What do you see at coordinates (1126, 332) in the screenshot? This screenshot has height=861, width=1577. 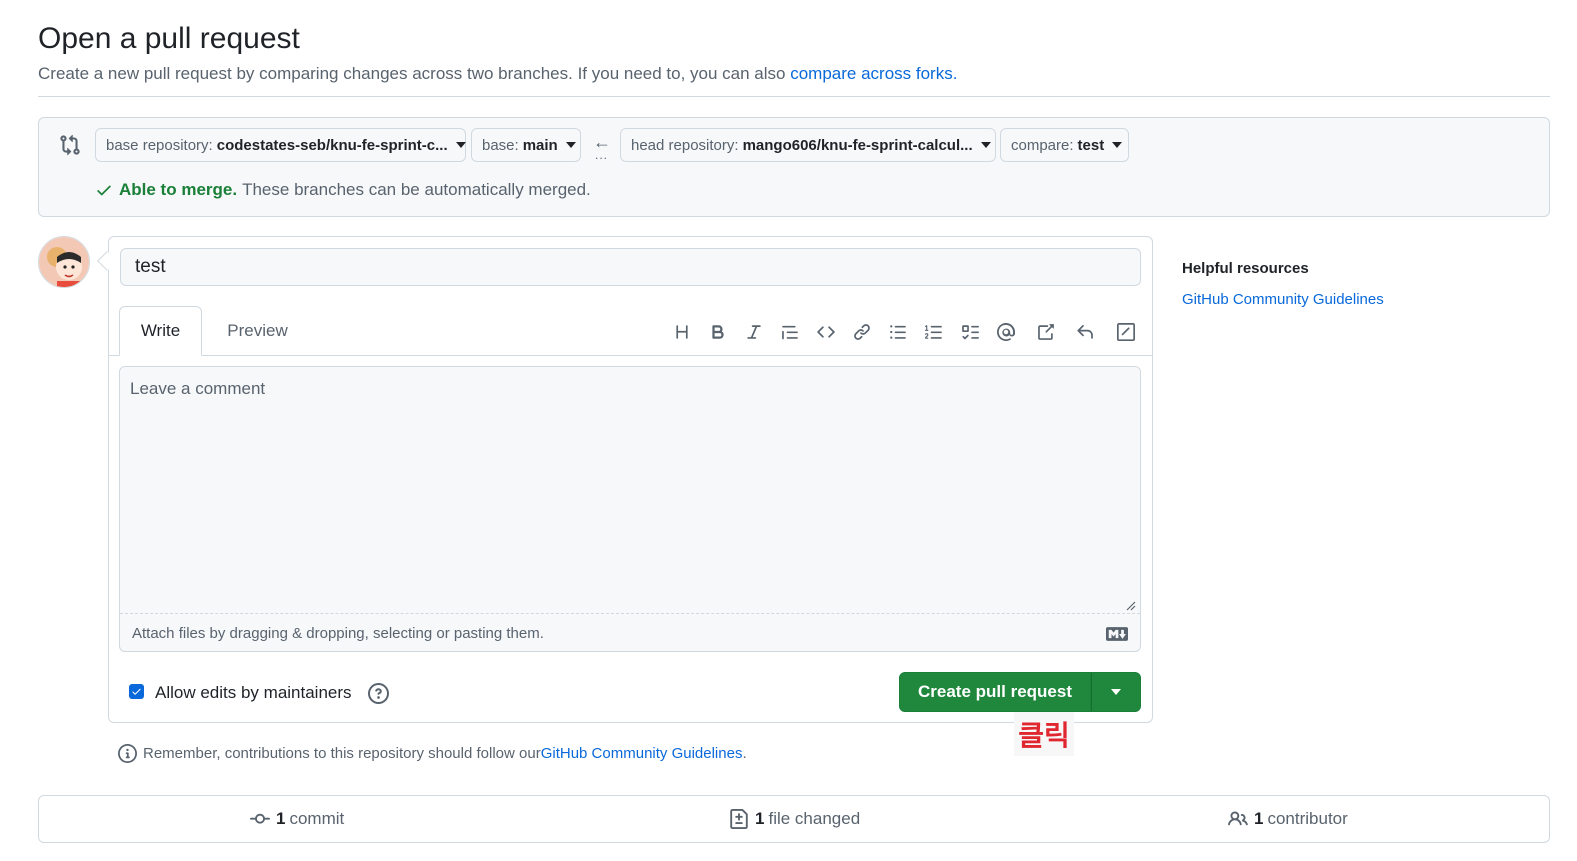 I see `slash-commands-icon` at bounding box center [1126, 332].